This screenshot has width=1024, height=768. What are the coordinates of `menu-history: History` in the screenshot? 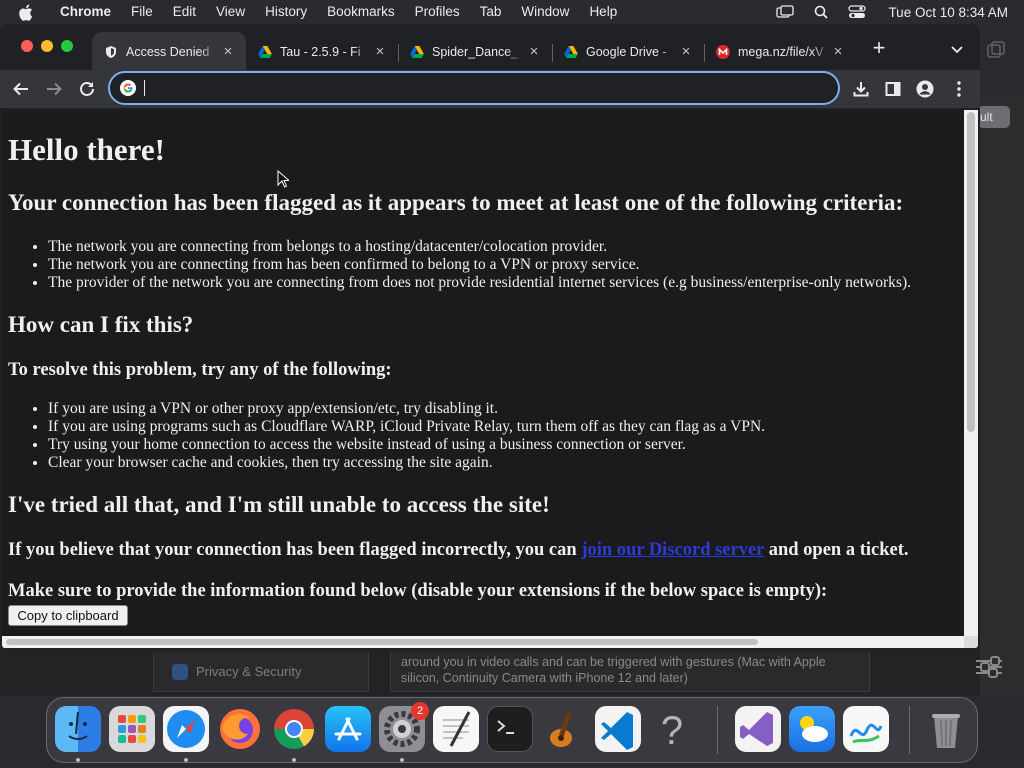 It's located at (286, 12).